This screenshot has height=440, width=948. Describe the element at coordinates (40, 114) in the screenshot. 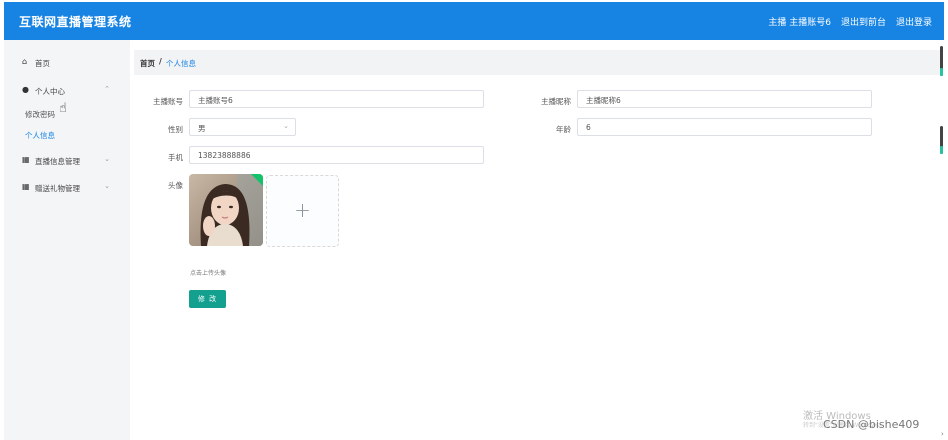

I see `sidebar-subitem-change-password: 修改密码` at that location.